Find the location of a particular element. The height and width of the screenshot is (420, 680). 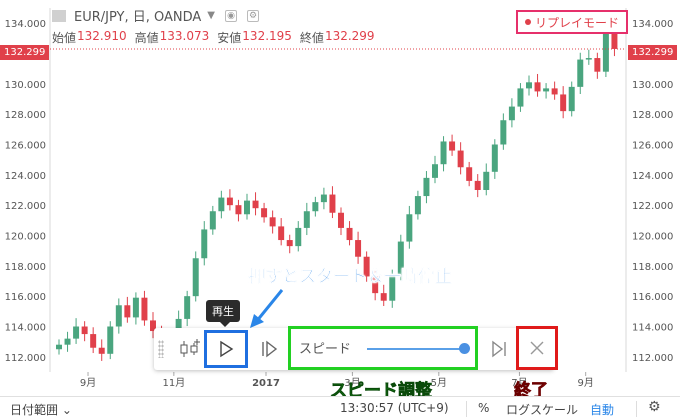

eye-icon: ◉ is located at coordinates (231, 15).